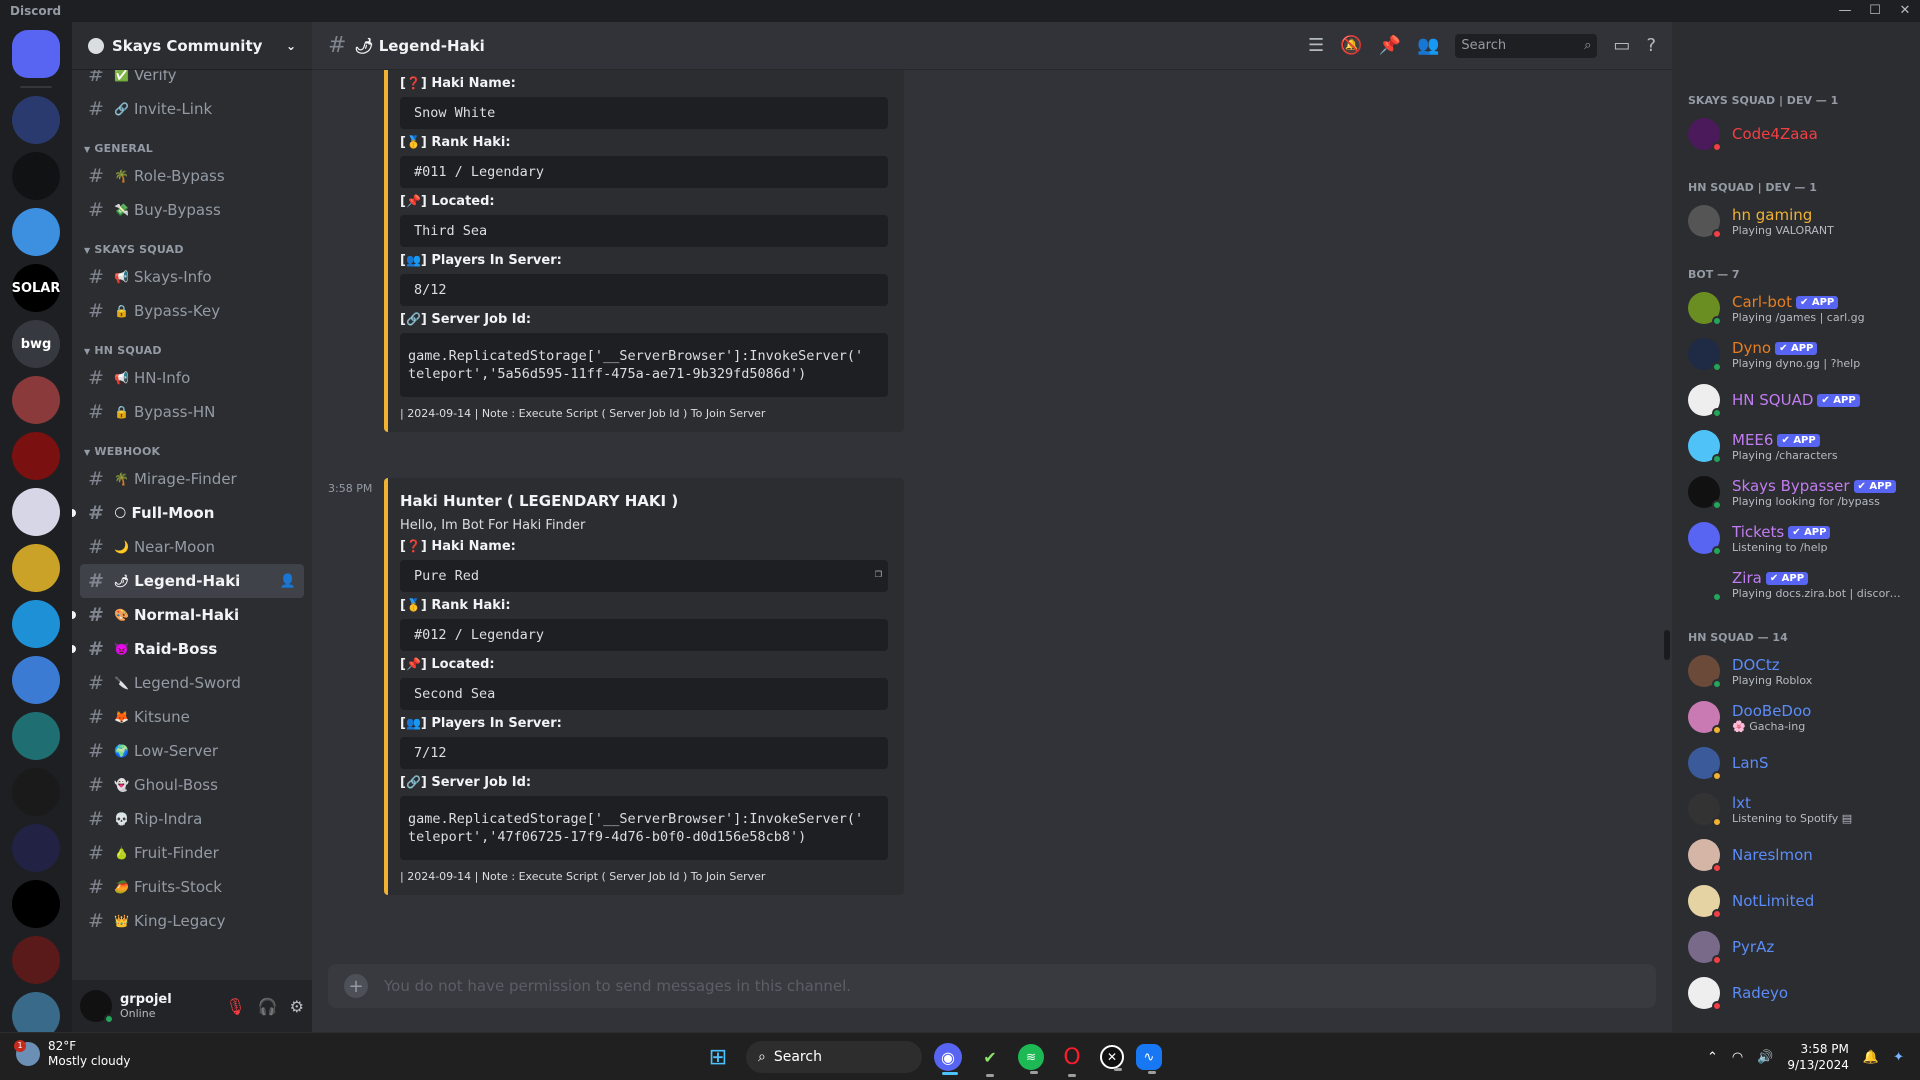 Image resolution: width=1920 pixels, height=1080 pixels. I want to click on channel-skays-info: # 📢 Skays-Info, so click(192, 277).